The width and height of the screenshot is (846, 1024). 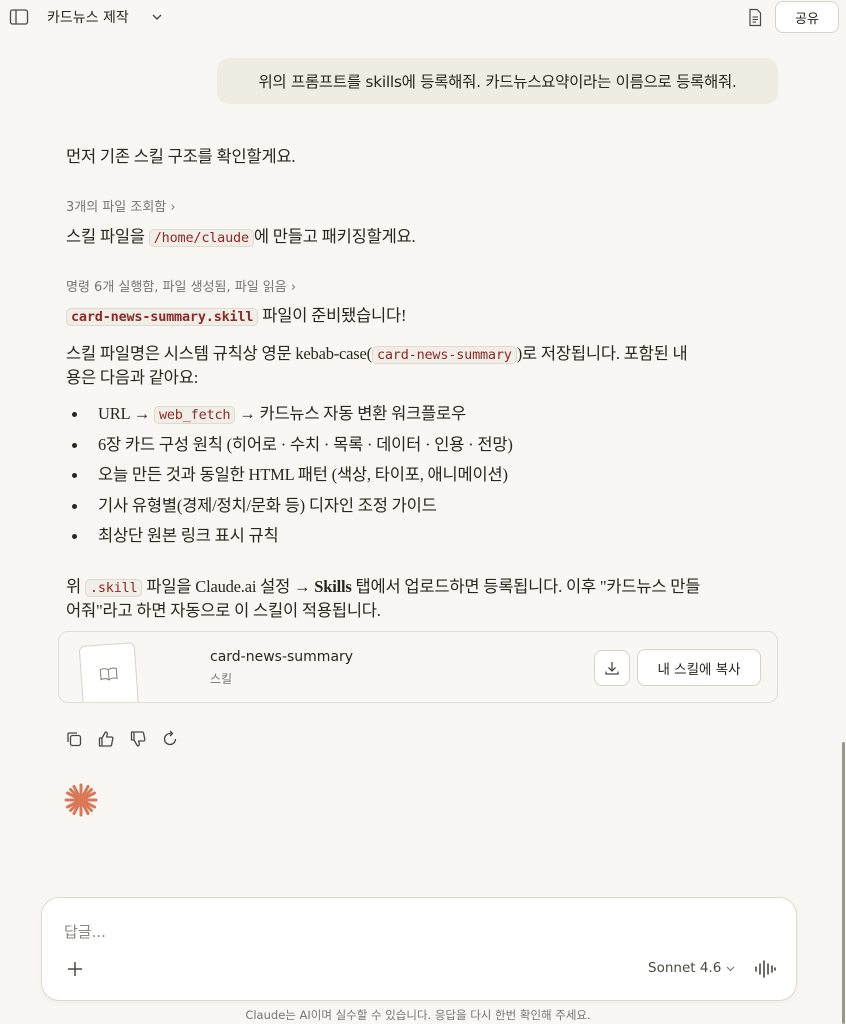 I want to click on inline-code: card-news-summary, so click(x=444, y=355).